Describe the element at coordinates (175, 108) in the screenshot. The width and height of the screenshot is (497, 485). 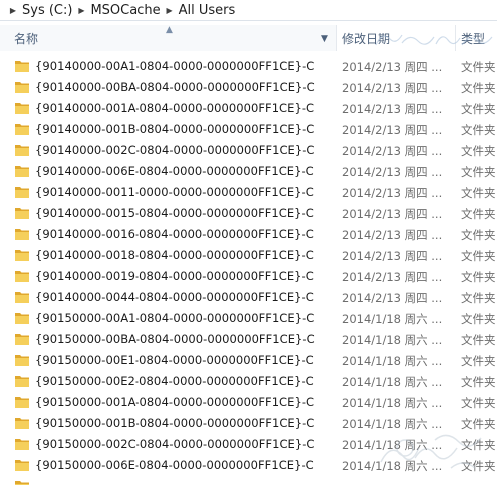
I see `file-name: {90140000-001A-0804-0000-0000000FF1CE}-C` at that location.